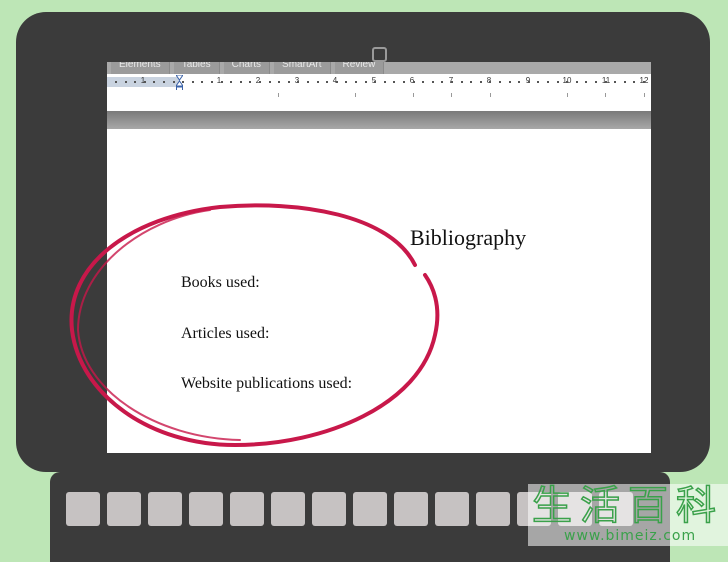  I want to click on watermark-logo: 生 活 百 科, so click(624, 506).